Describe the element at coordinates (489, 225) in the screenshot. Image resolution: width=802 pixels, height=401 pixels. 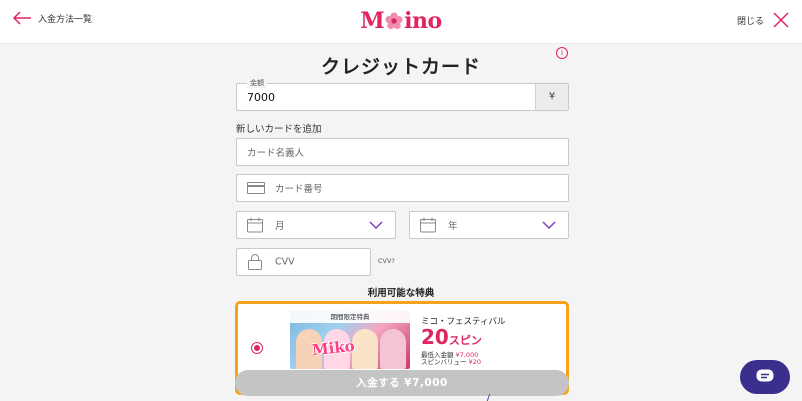
I see `expiry-year-select: 年` at that location.